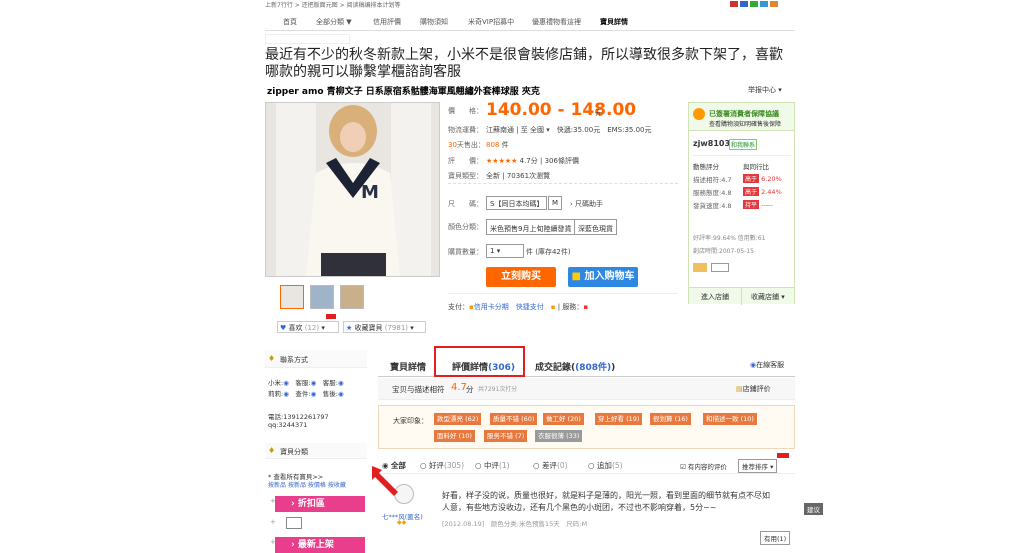 The width and height of the screenshot is (1024, 553). Describe the element at coordinates (532, 161) in the screenshot. I see `rating-summary: ★★★★★ 4.7分 | 306條評價` at that location.